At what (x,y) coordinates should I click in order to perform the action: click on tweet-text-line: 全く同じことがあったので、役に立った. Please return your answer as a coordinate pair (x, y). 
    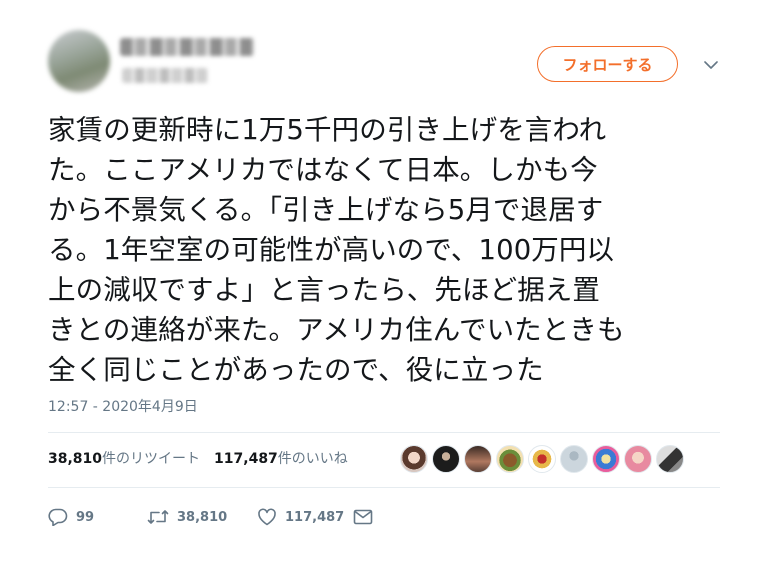
    Looking at the image, I should click on (296, 370).